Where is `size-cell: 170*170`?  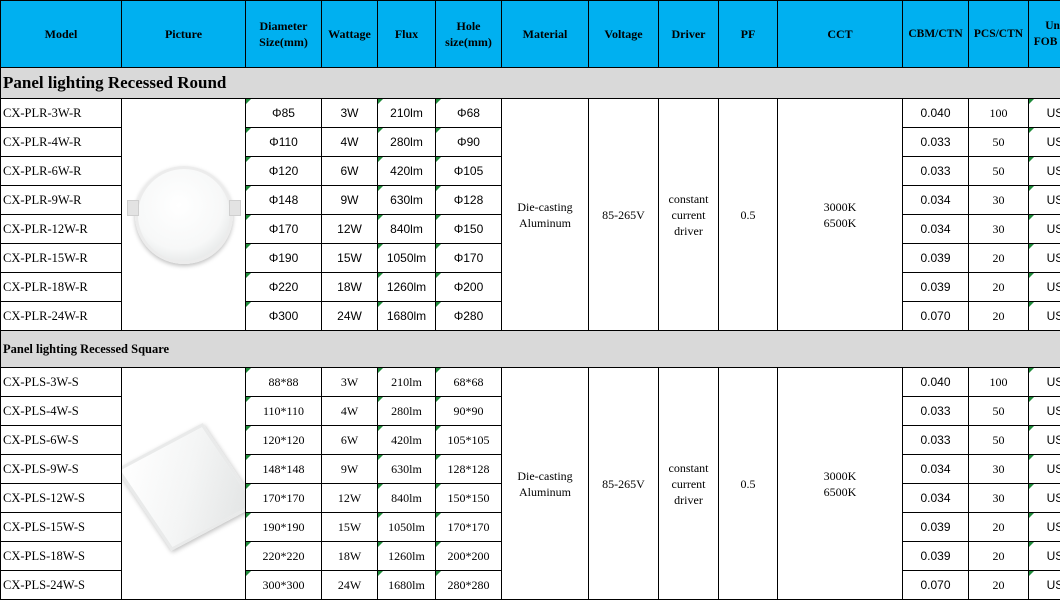
size-cell: 170*170 is located at coordinates (284, 498).